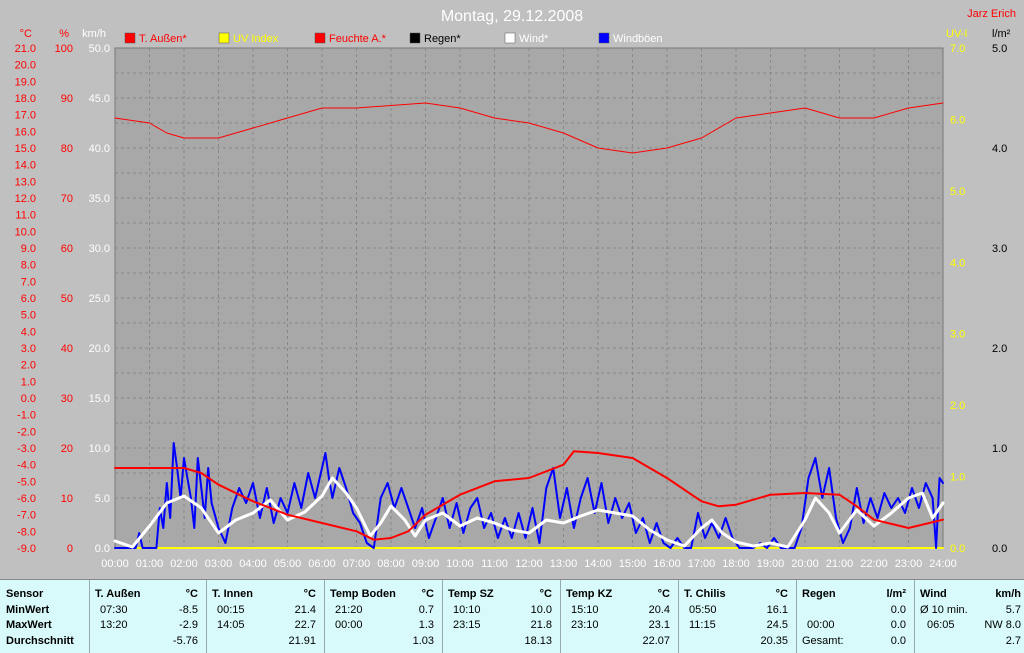  I want to click on x-tick-label: 18:00, so click(736, 564).